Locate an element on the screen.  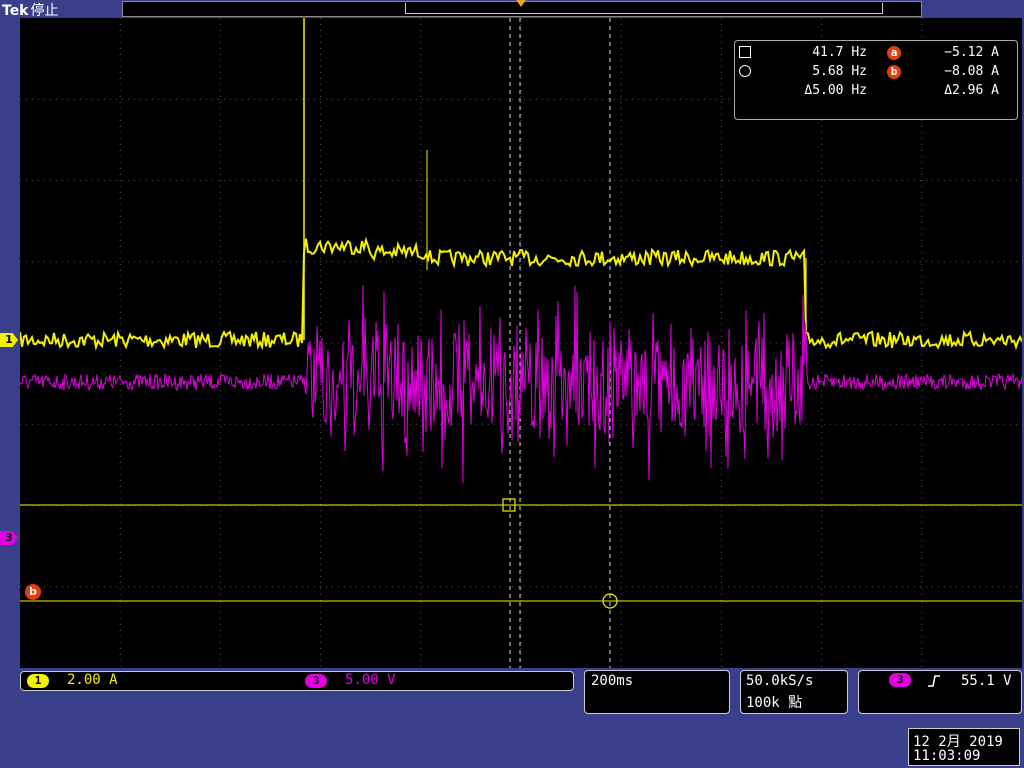
sample-rate: 50.0kS/s is located at coordinates (780, 681).